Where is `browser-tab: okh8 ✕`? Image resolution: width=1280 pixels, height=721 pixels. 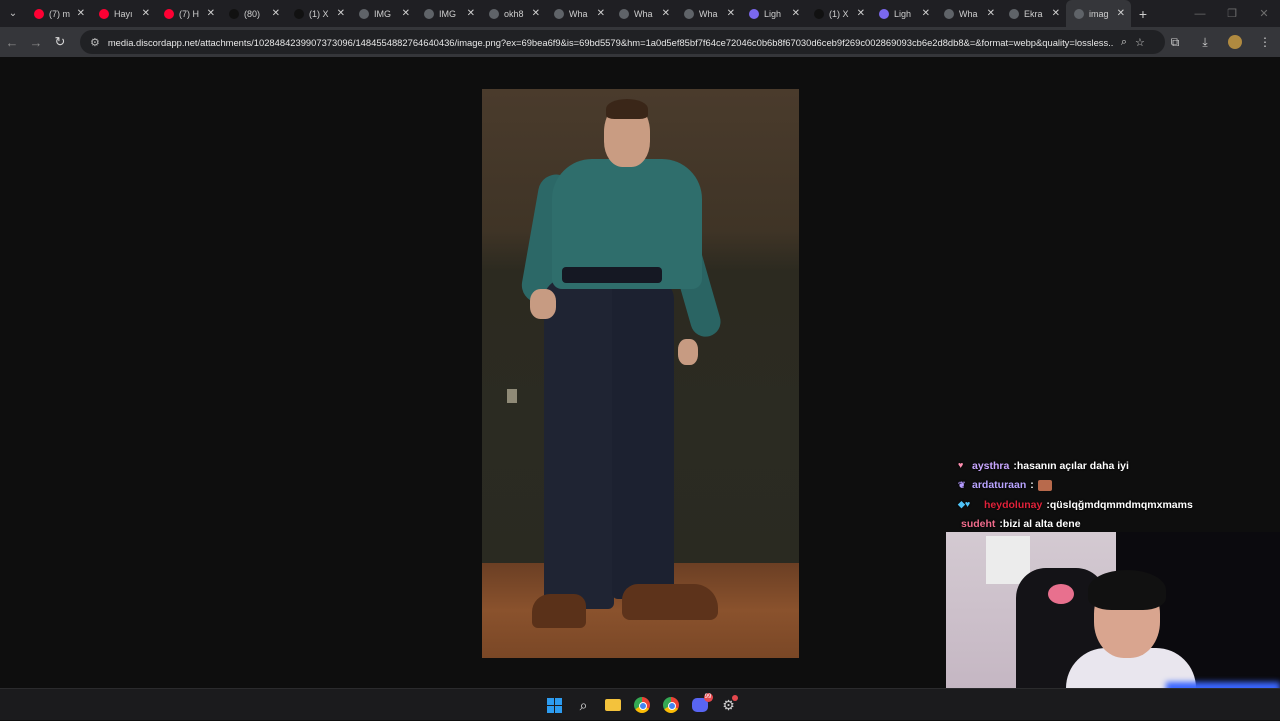
browser-tab: okh8 ✕ is located at coordinates (513, 13).